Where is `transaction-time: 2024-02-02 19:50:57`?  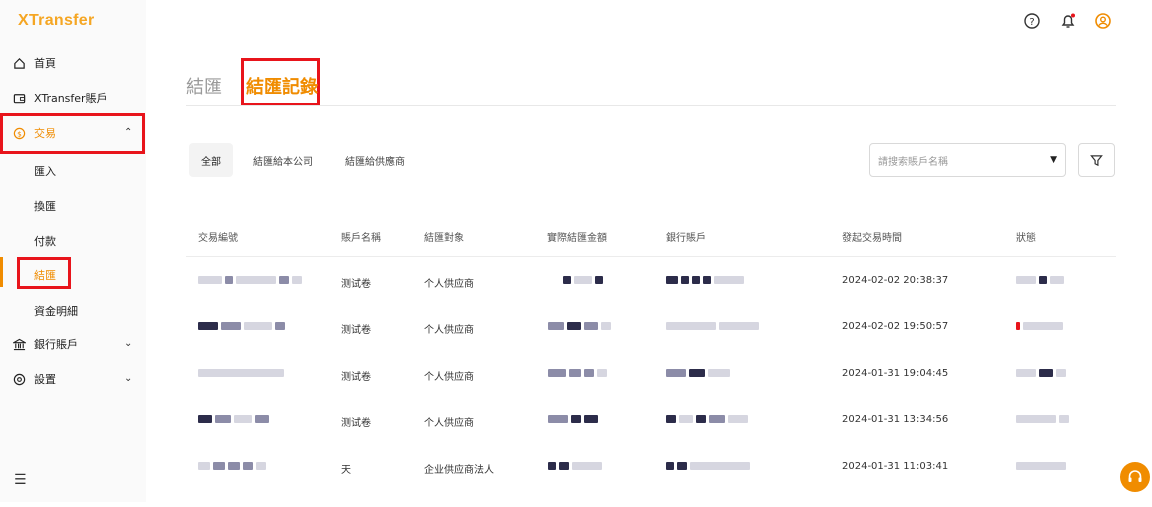
transaction-time: 2024-02-02 19:50:57 is located at coordinates (895, 326).